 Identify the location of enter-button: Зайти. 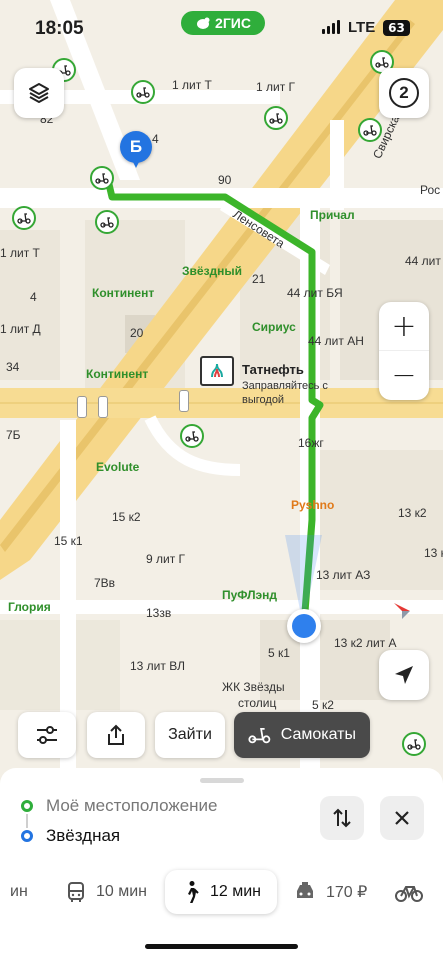
(190, 735).